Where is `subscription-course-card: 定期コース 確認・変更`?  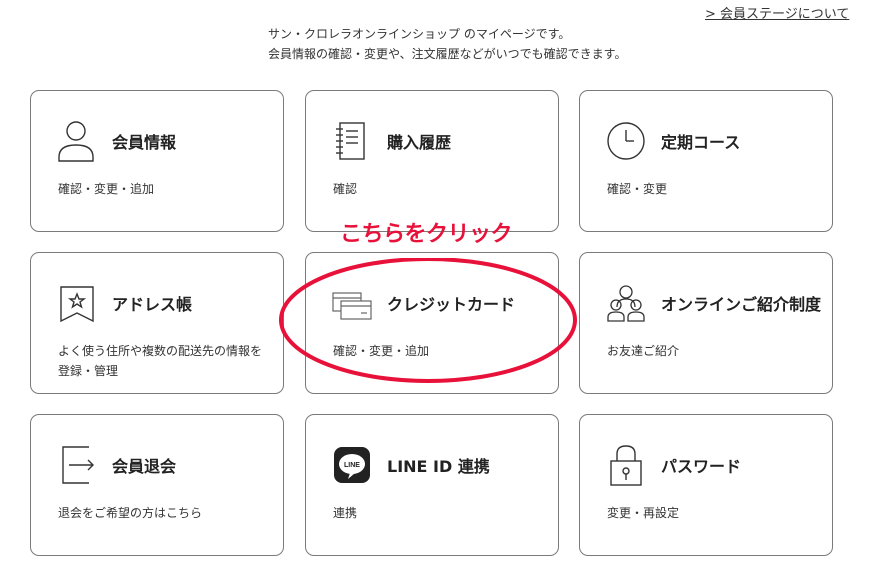 subscription-course-card: 定期コース 確認・変更 is located at coordinates (706, 161).